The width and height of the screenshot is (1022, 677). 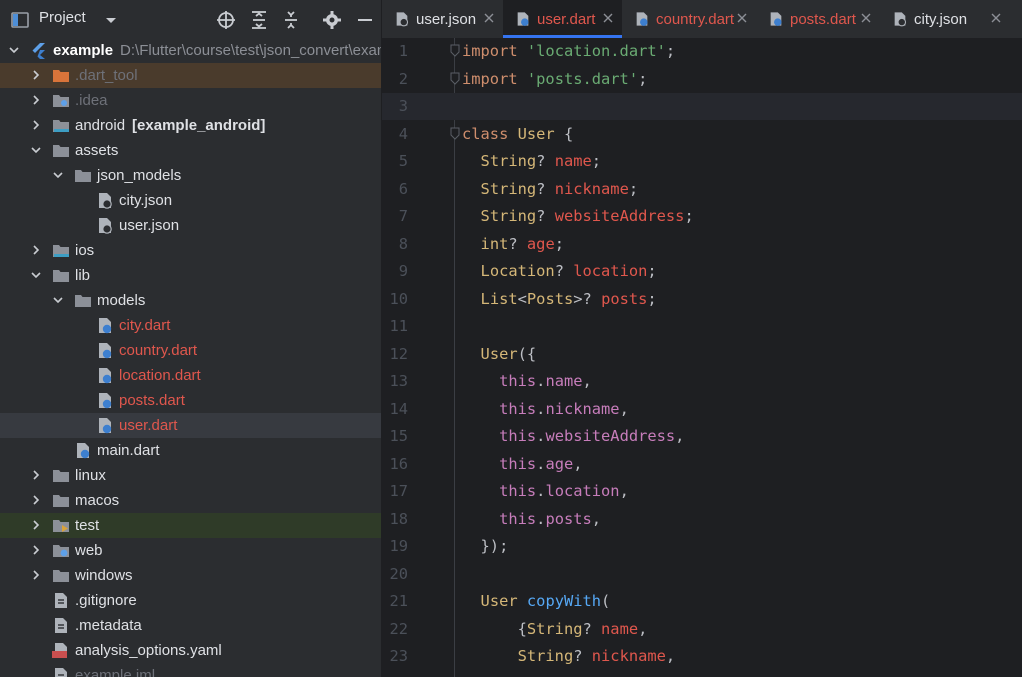 I want to click on locate-file-icon, so click(x=226, y=20).